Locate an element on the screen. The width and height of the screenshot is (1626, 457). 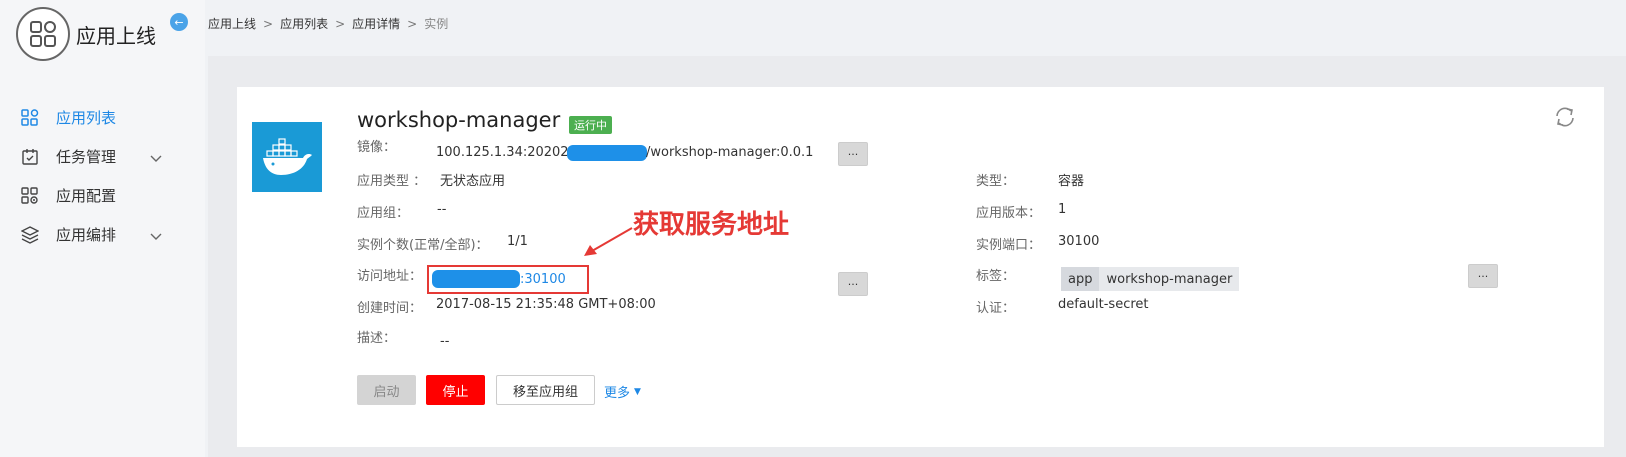
annotation-highlight-box is located at coordinates (508, 279).